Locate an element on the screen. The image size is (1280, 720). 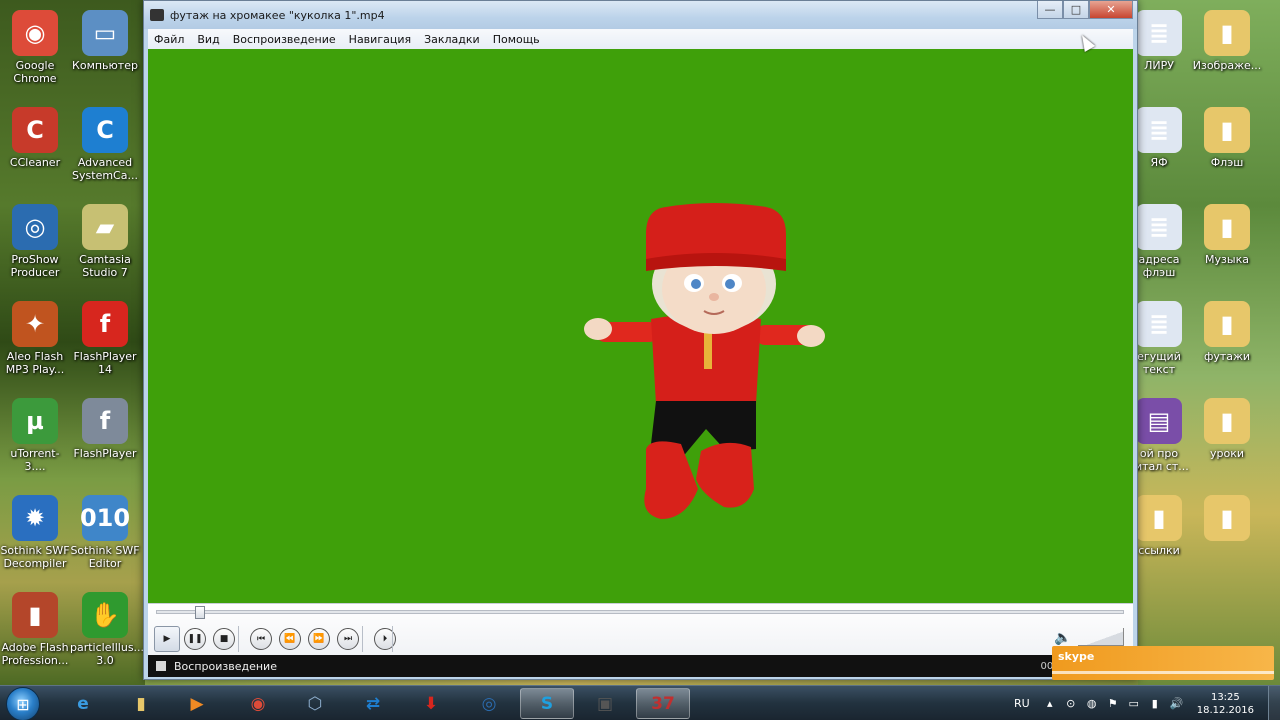
menu-item-5: Помощь is located at coordinates (516, 39).